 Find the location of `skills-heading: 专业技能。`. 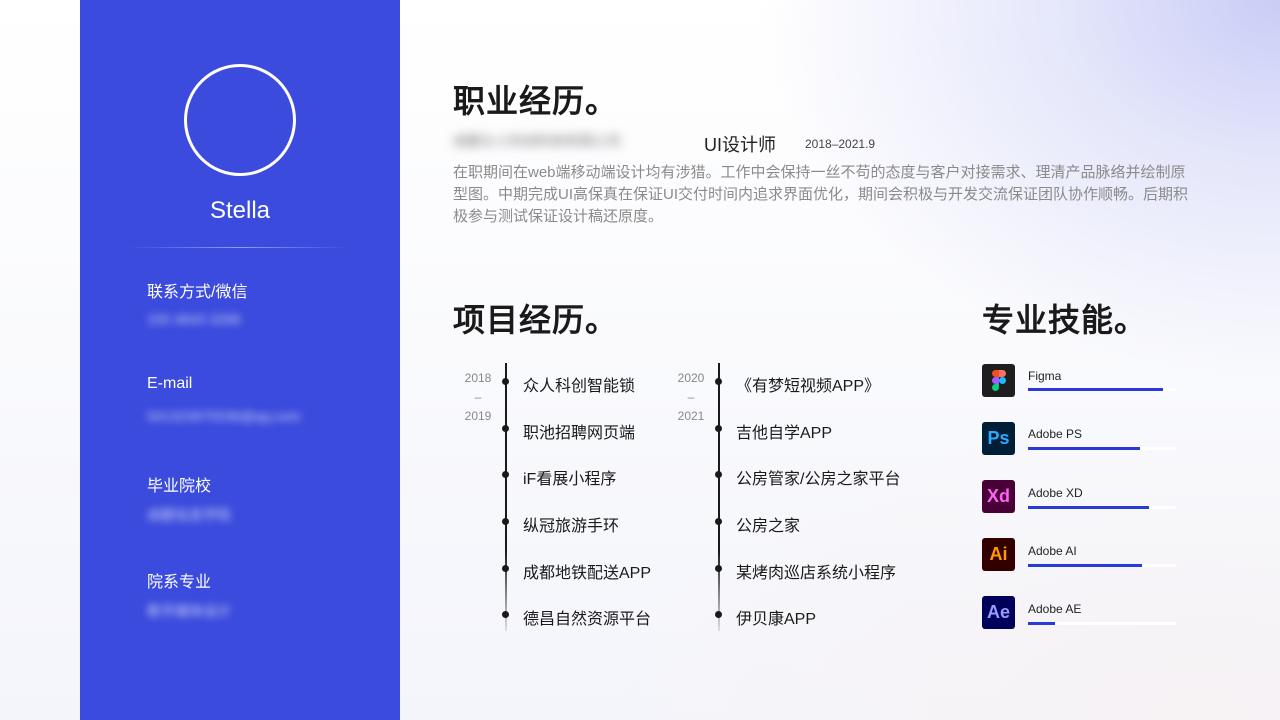

skills-heading: 专业技能。 is located at coordinates (1065, 320).